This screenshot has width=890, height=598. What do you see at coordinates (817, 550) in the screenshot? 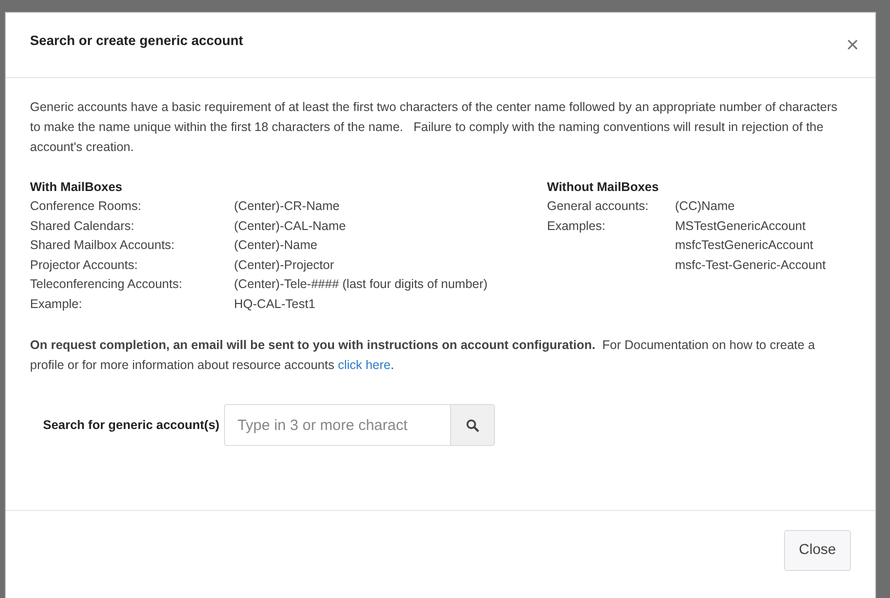
I see `close-button: Close` at bounding box center [817, 550].